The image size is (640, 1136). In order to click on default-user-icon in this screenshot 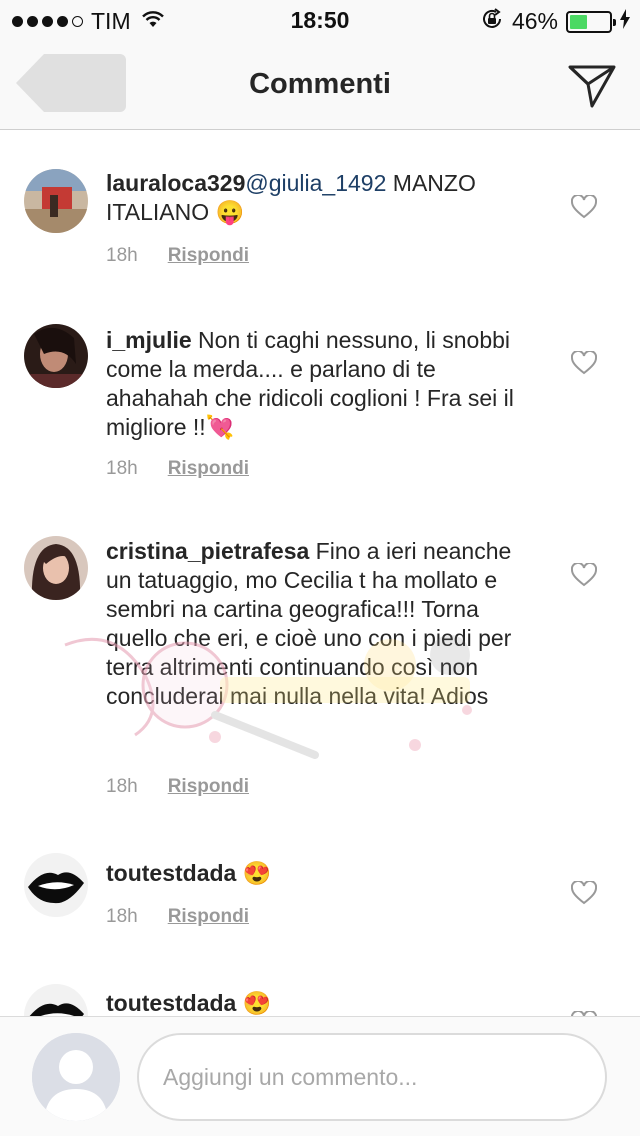, I will do `click(76, 1077)`.